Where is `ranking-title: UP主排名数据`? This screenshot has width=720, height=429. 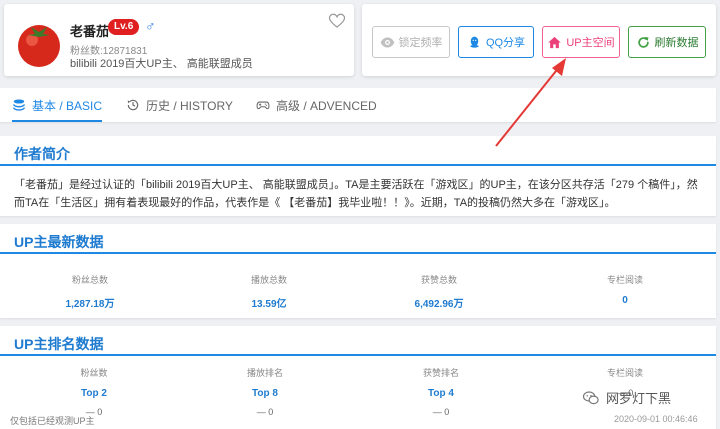
ranking-title: UP主排名数据 is located at coordinates (59, 344).